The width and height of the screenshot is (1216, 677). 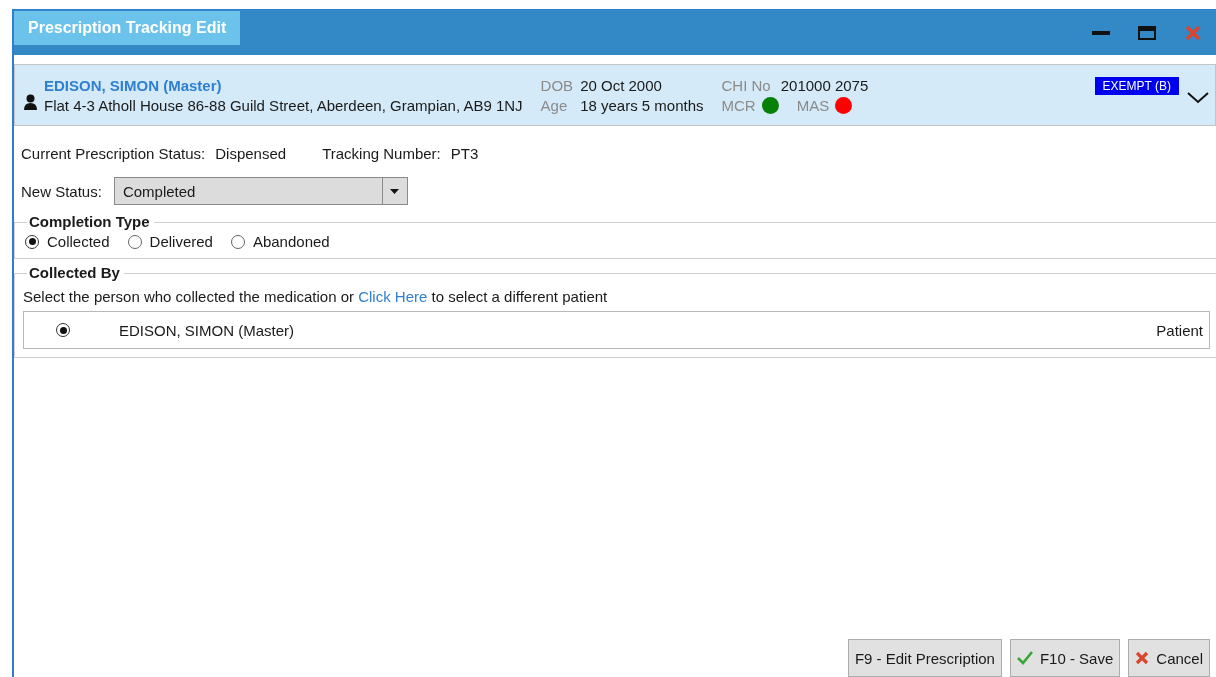 What do you see at coordinates (61, 191) in the screenshot?
I see `new-status-label: New Status:` at bounding box center [61, 191].